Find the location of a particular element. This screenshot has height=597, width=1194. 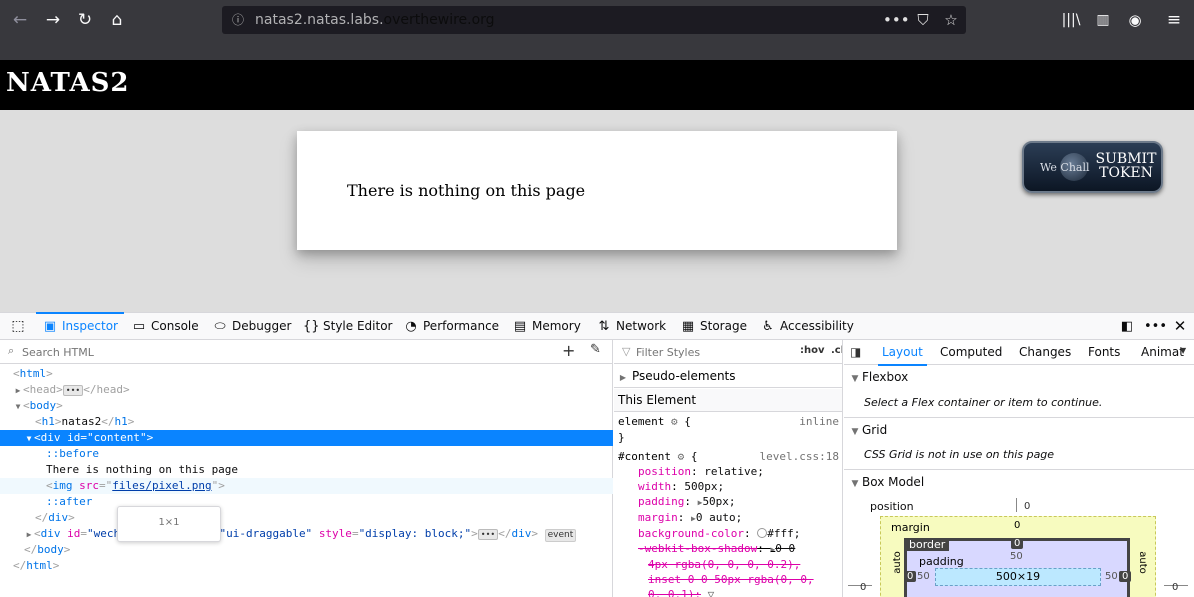

chevron-down-icon: ▼ is located at coordinates (1183, 350).